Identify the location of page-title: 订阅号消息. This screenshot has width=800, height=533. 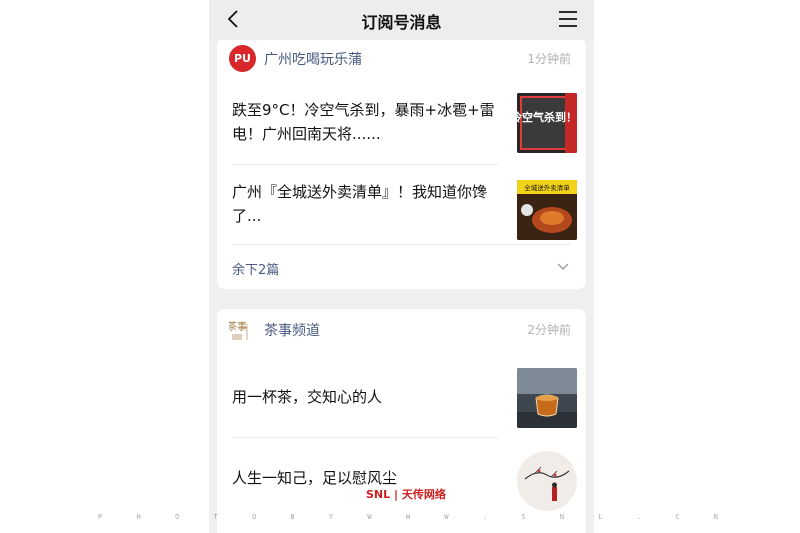
(401, 22).